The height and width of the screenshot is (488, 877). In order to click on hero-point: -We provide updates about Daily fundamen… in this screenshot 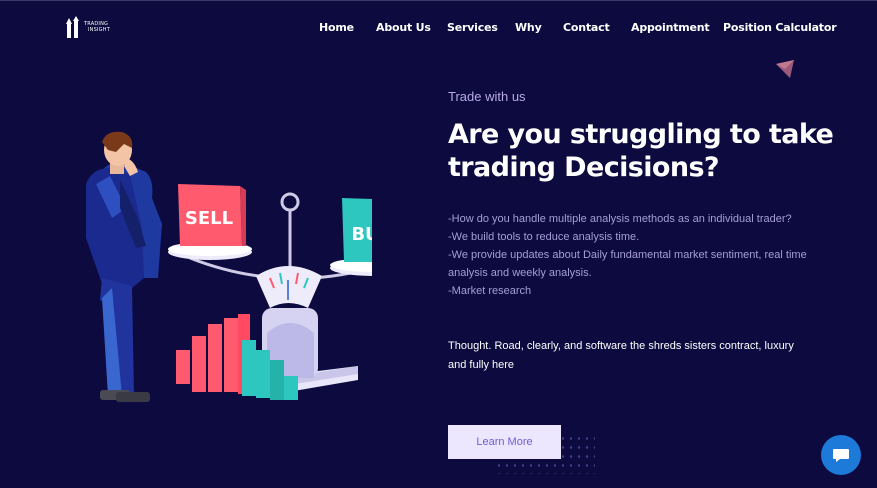, I will do `click(627, 264)`.